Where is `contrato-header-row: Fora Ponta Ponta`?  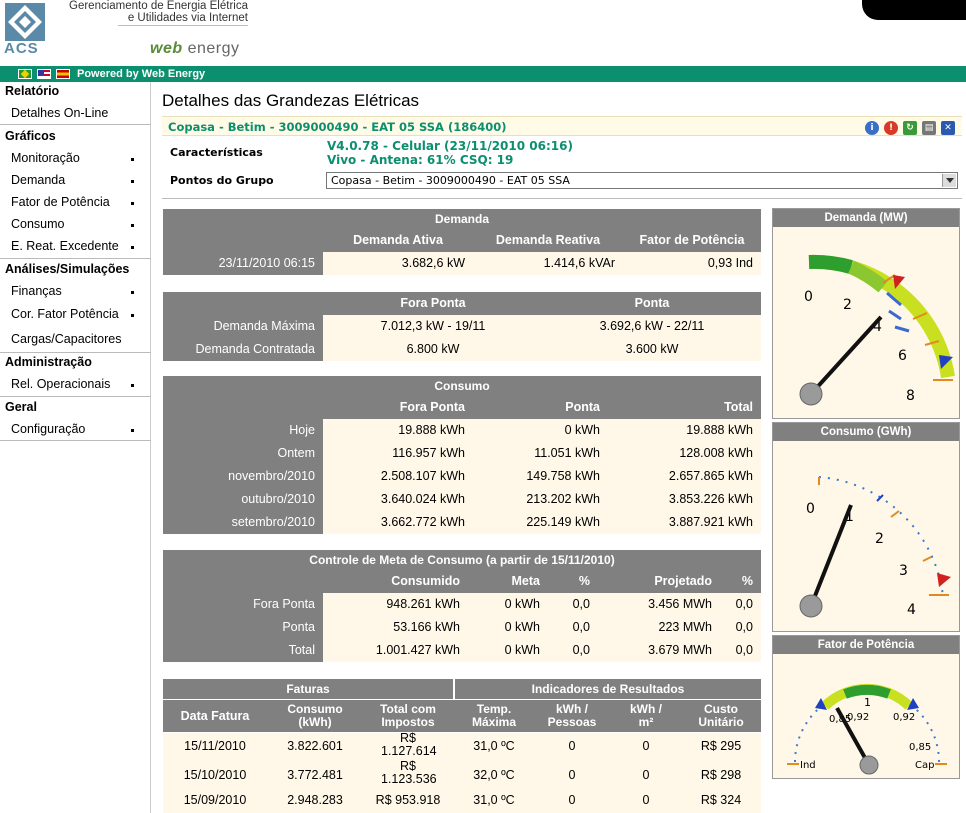
contrato-header-row: Fora Ponta Ponta is located at coordinates (462, 303).